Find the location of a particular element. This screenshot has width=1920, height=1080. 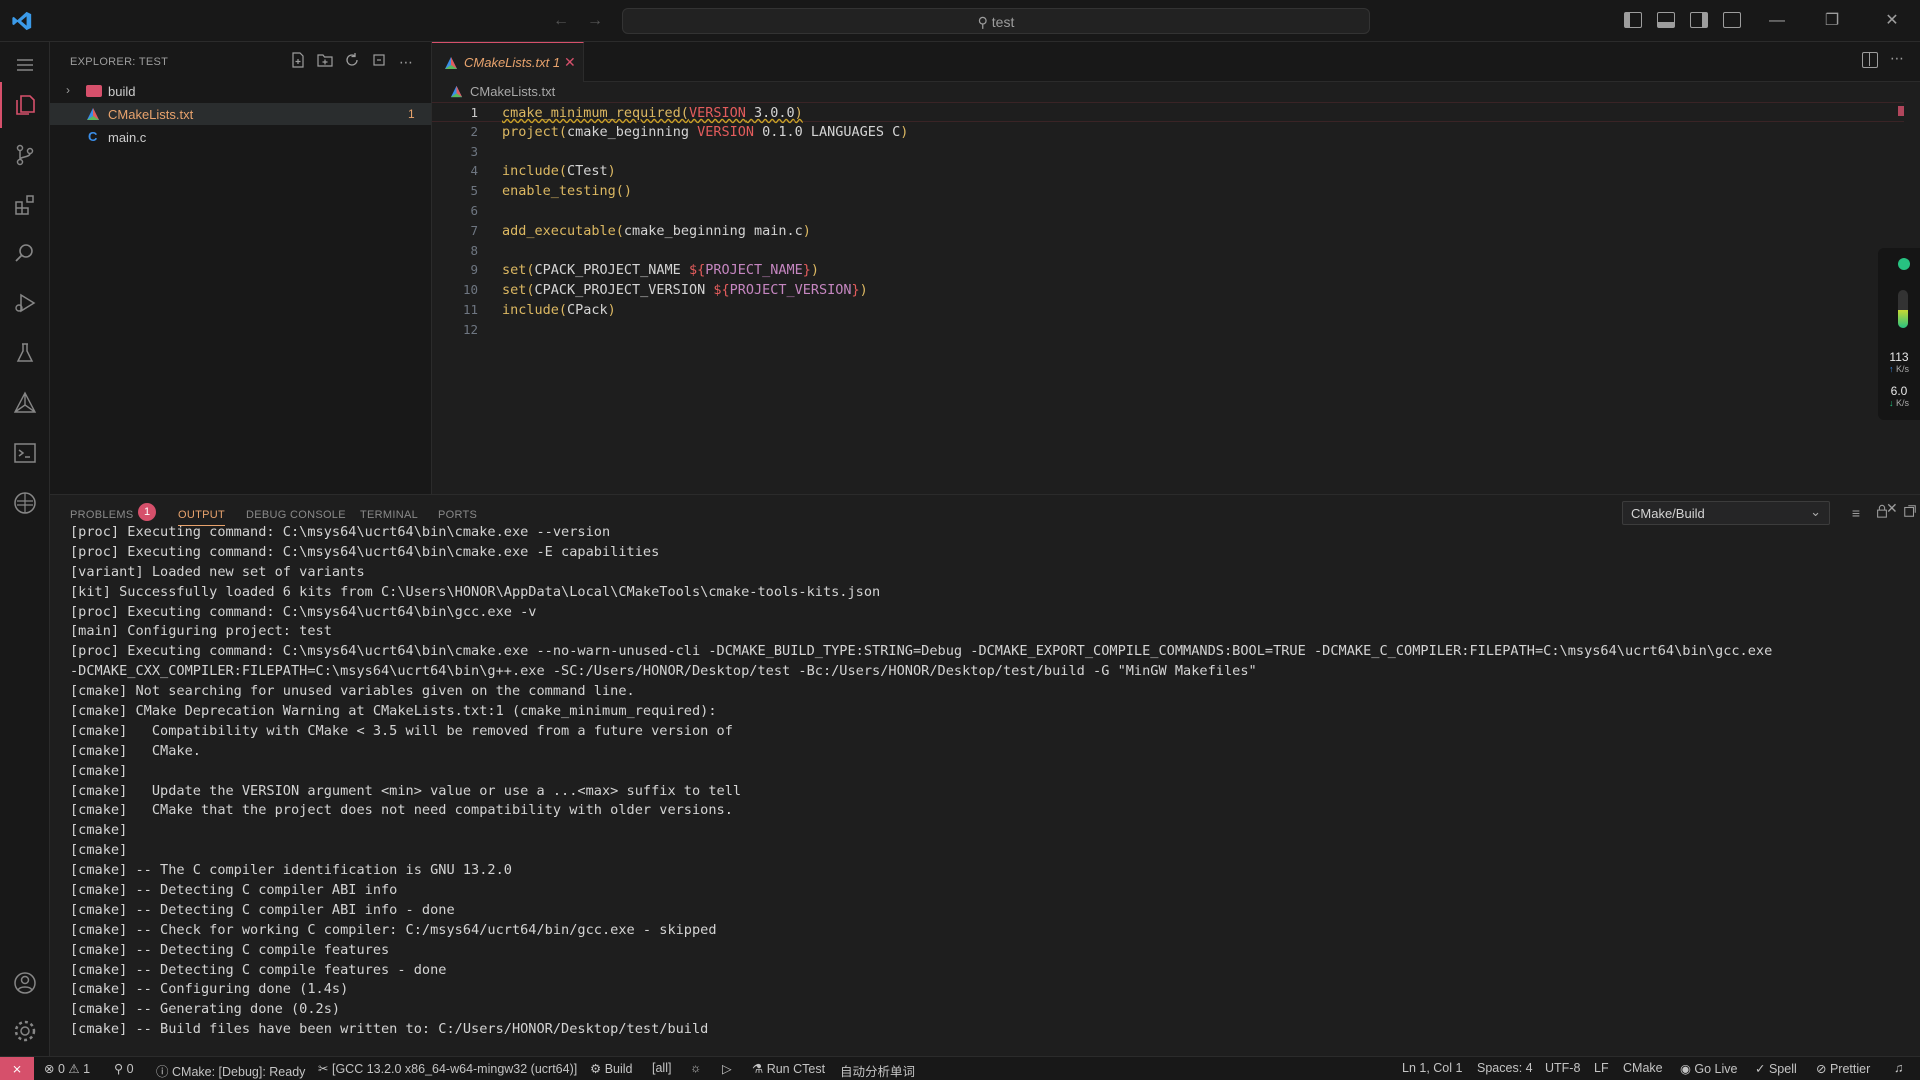

gear-icon: ⚙ is located at coordinates (596, 1069).